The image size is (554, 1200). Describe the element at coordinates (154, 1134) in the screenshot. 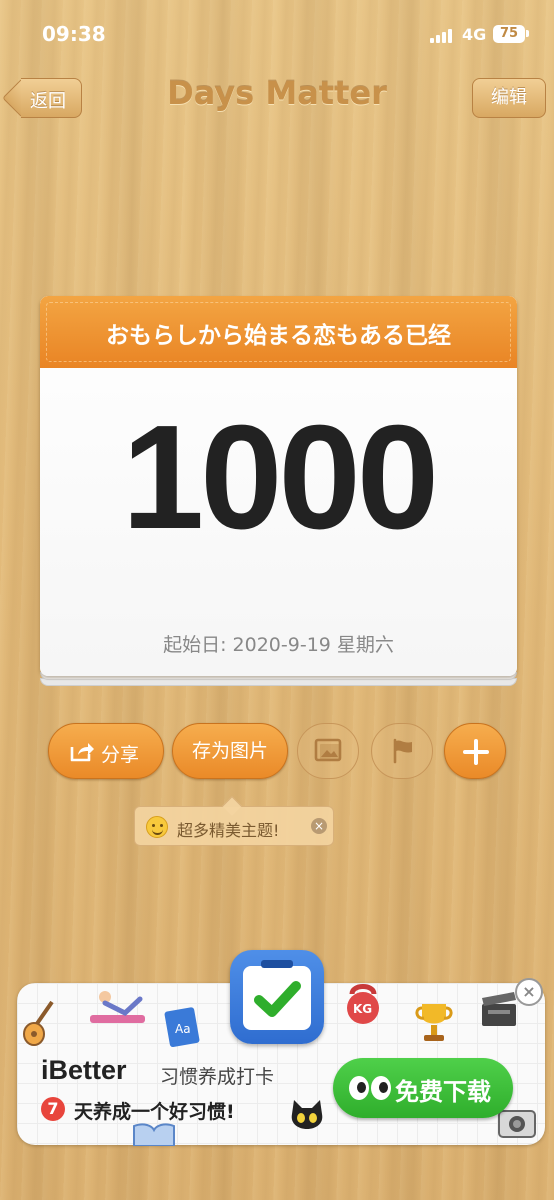

I see `open-book-icon` at that location.